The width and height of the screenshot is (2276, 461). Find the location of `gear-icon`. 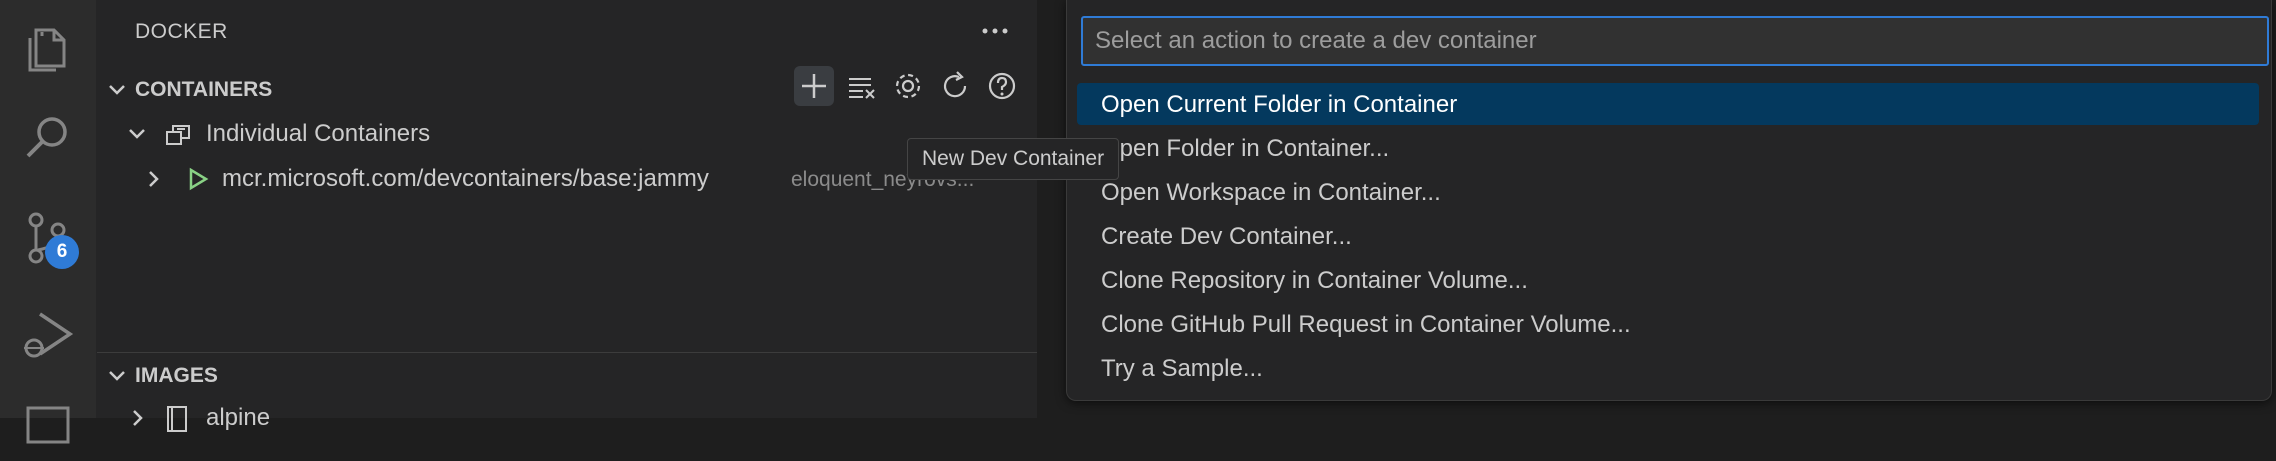

gear-icon is located at coordinates (908, 86).